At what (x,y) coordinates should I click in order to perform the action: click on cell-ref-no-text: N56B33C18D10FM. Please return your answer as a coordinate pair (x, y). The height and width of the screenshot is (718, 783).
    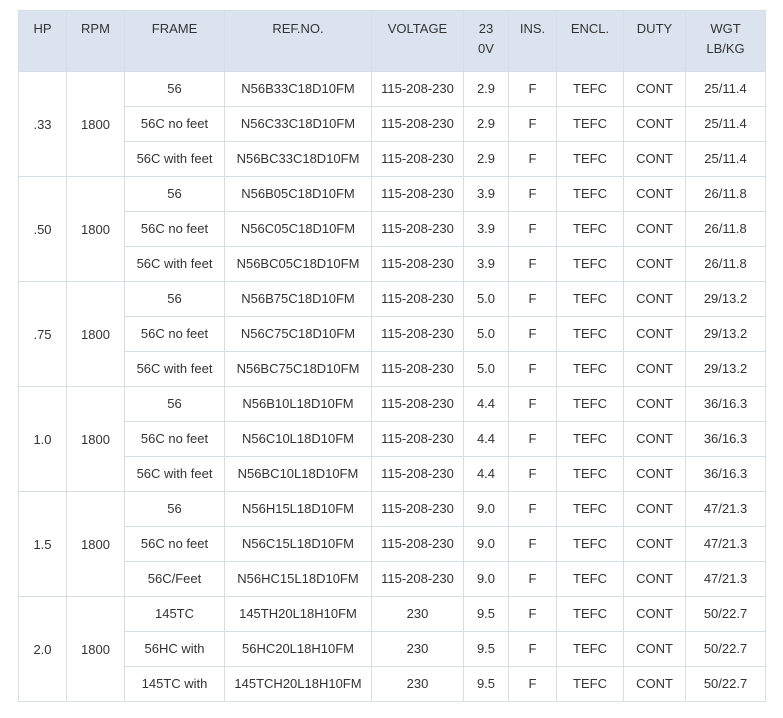
    Looking at the image, I should click on (298, 88).